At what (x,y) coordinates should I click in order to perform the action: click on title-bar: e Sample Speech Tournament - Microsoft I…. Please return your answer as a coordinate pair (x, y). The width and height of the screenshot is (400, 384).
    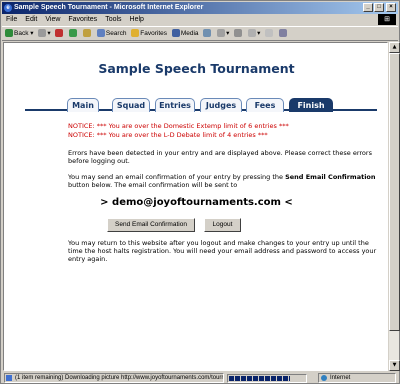
    Looking at the image, I should click on (200, 8).